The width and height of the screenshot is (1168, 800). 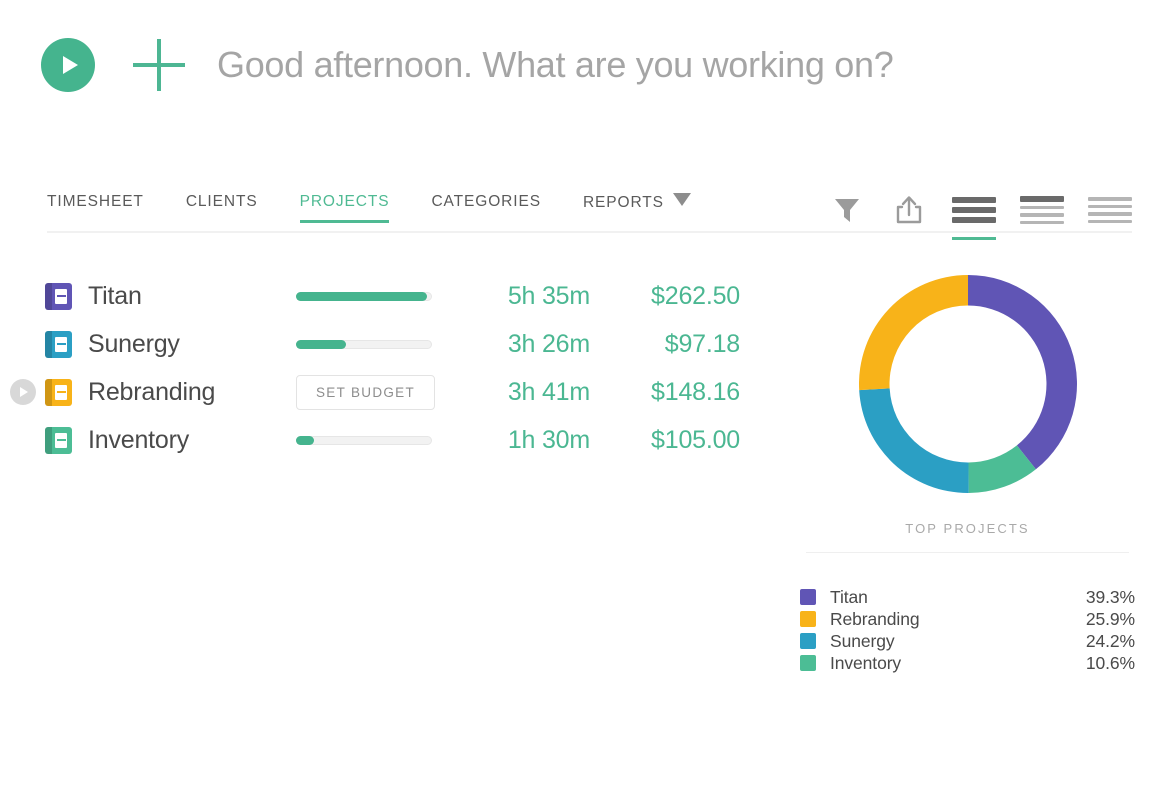 What do you see at coordinates (967, 663) in the screenshot?
I see `legend-item: Inventory 10.6%` at bounding box center [967, 663].